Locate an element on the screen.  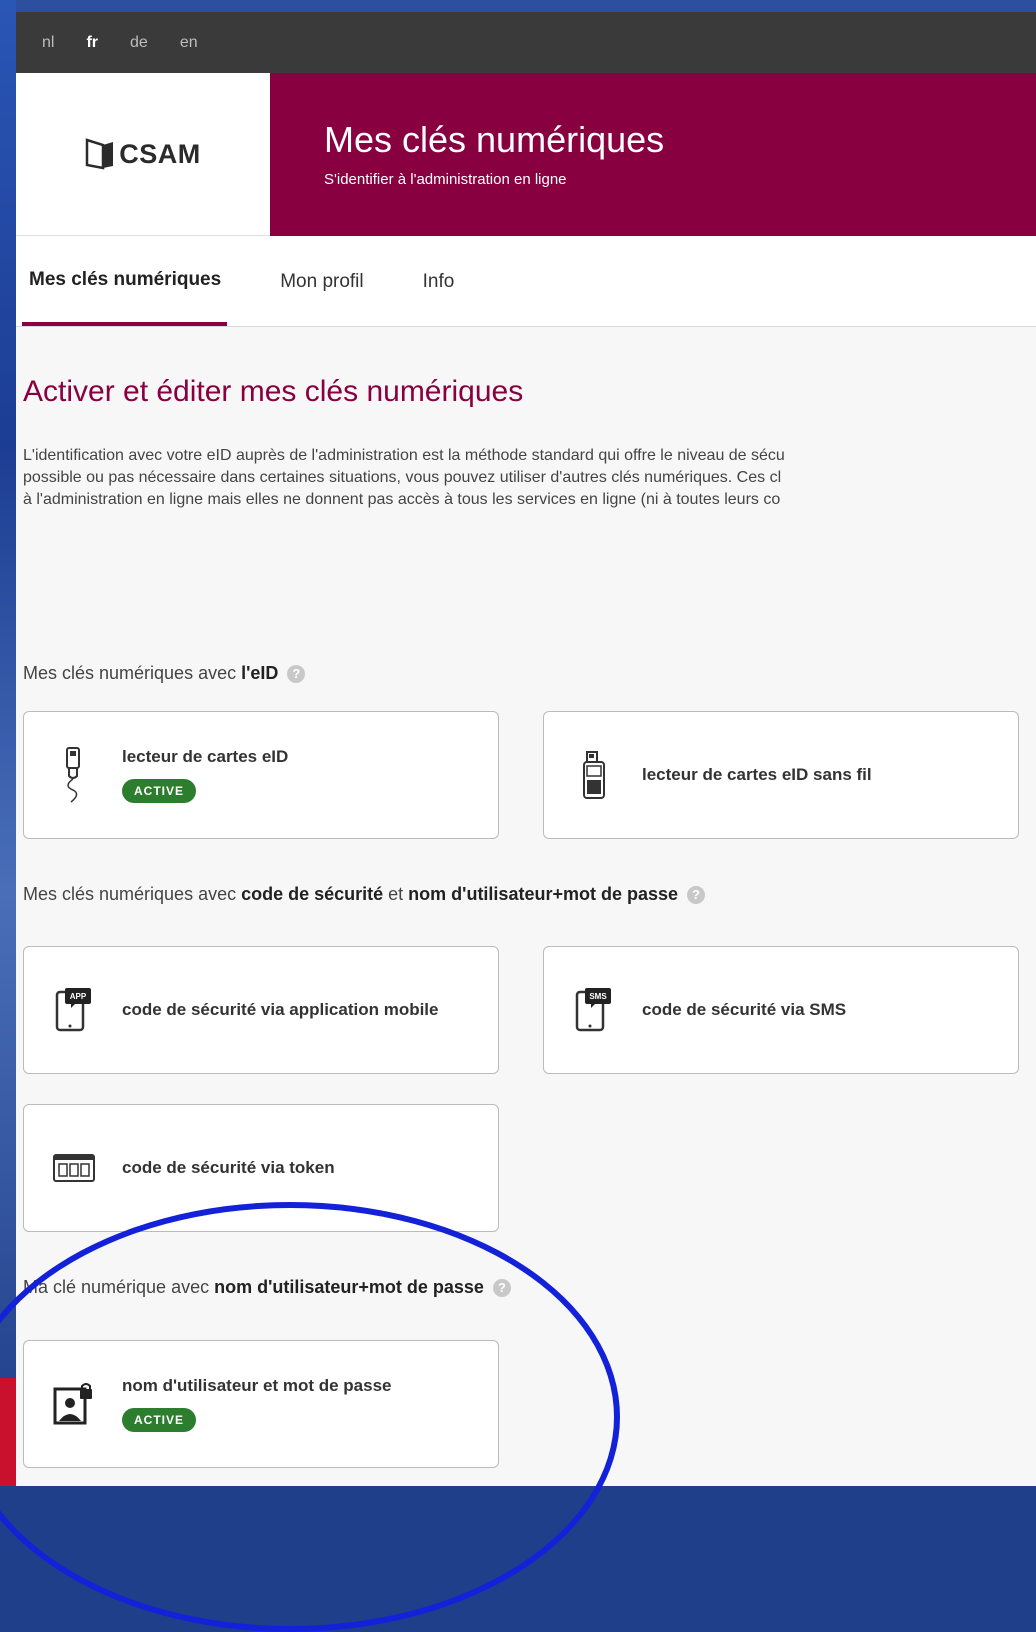
logo-text: CSAM is located at coordinates (160, 153).